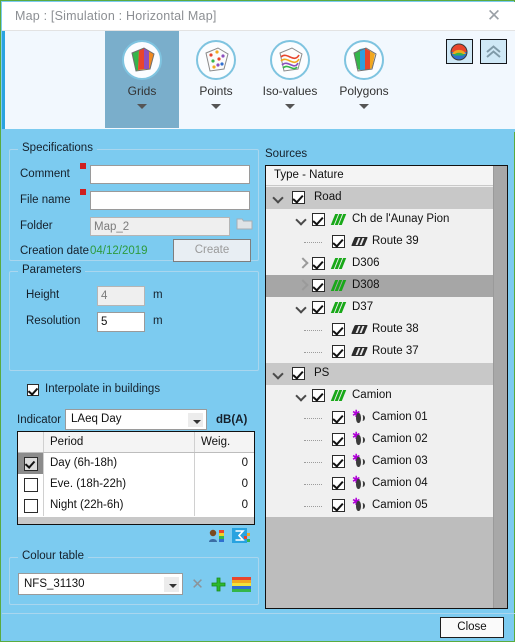 The image size is (515, 642). What do you see at coordinates (298, 373) in the screenshot?
I see `tree-checkbox-ps` at bounding box center [298, 373].